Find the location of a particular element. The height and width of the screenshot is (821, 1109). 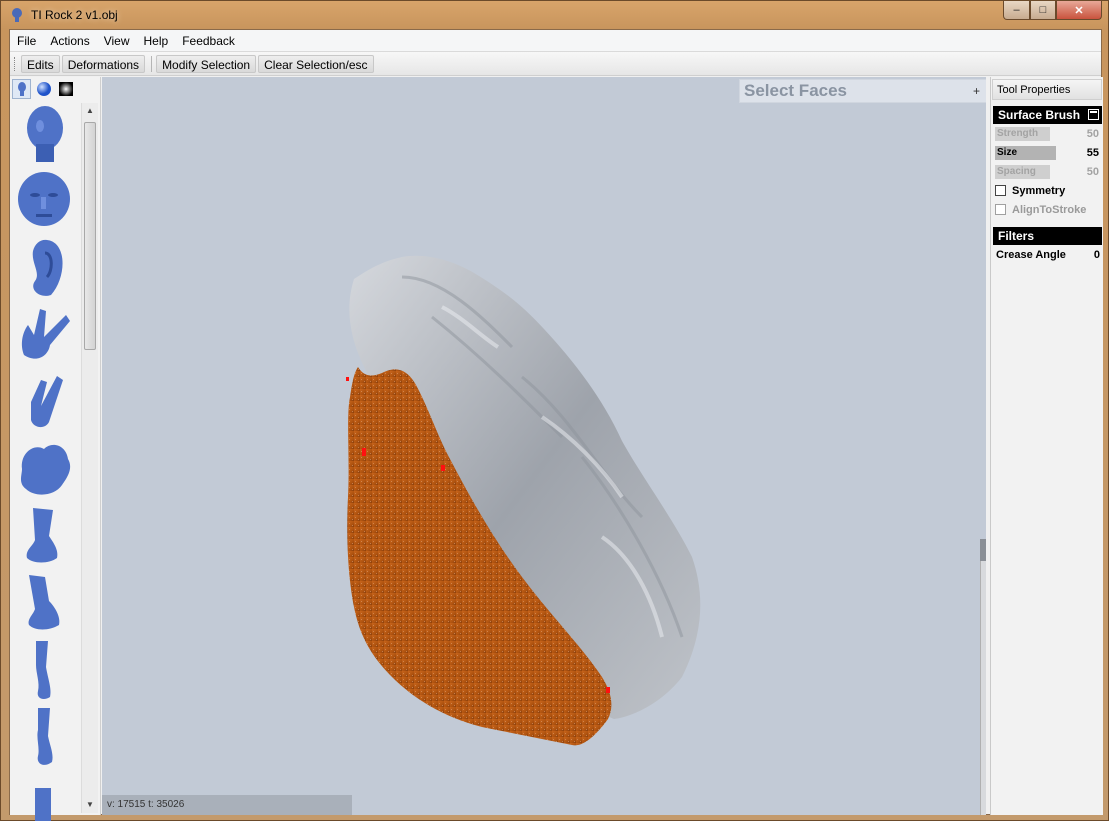

modify-selection-button: Modify Selection is located at coordinates (206, 63).